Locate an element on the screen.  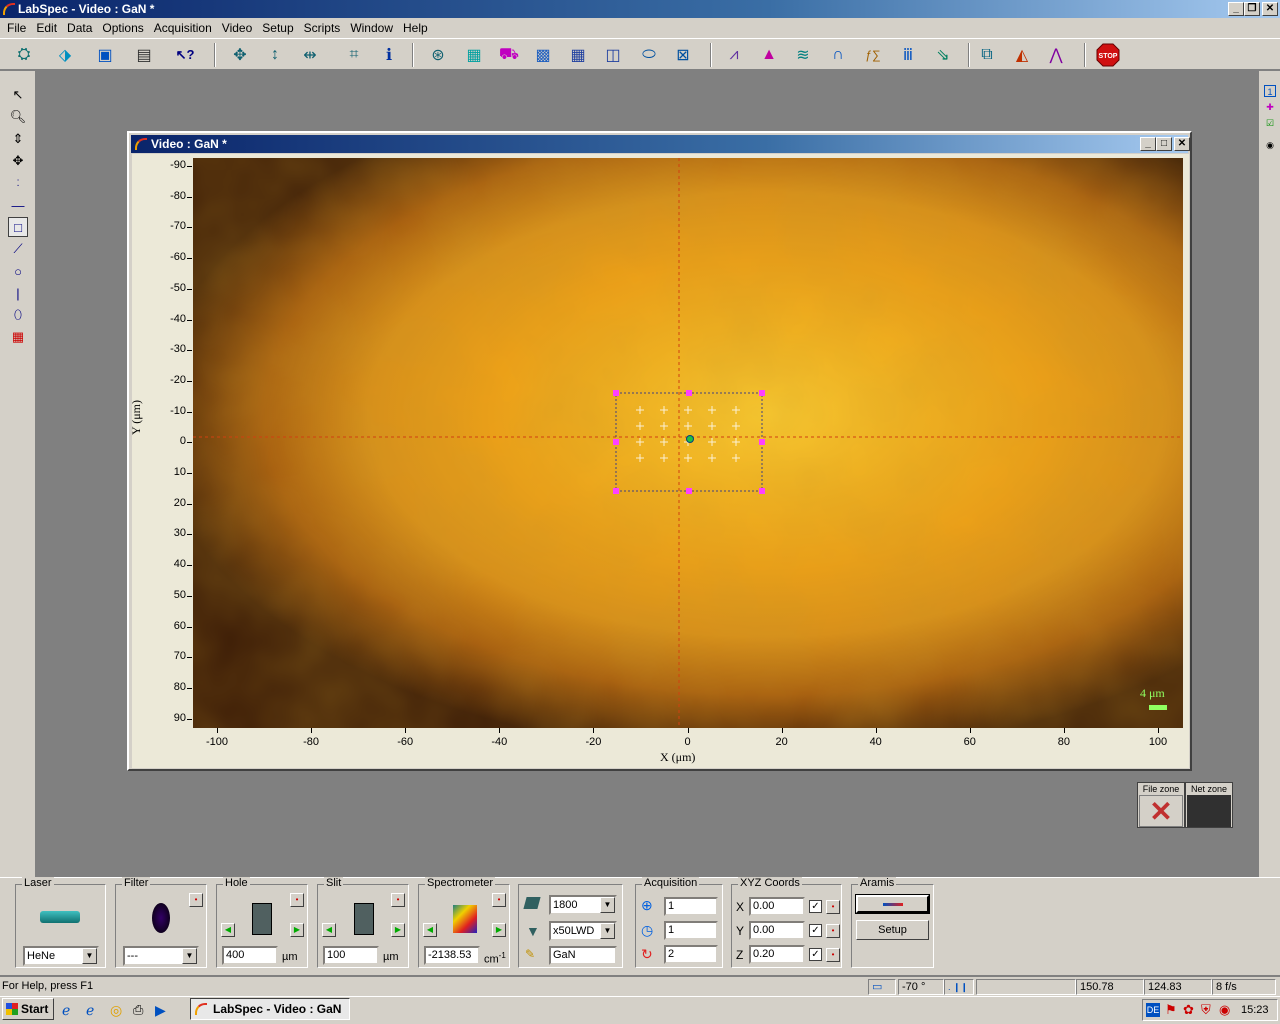
laser-select: HeNe ▼ is located at coordinates (61, 956).